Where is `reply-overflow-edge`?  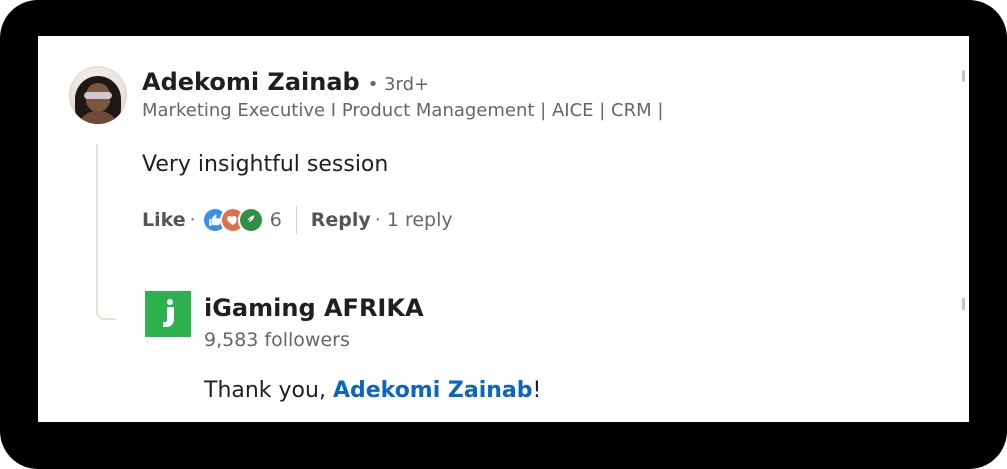
reply-overflow-edge is located at coordinates (963, 304).